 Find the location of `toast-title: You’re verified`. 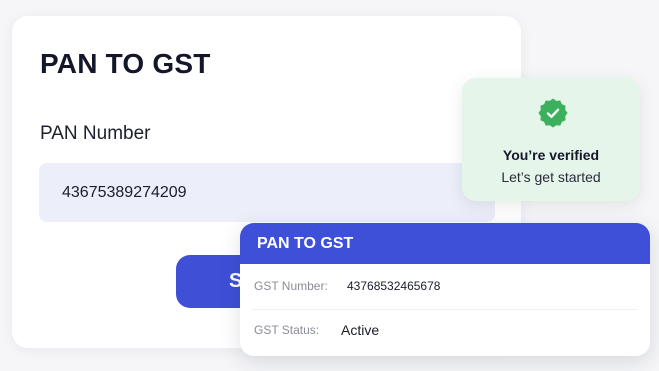

toast-title: You’re verified is located at coordinates (551, 155).